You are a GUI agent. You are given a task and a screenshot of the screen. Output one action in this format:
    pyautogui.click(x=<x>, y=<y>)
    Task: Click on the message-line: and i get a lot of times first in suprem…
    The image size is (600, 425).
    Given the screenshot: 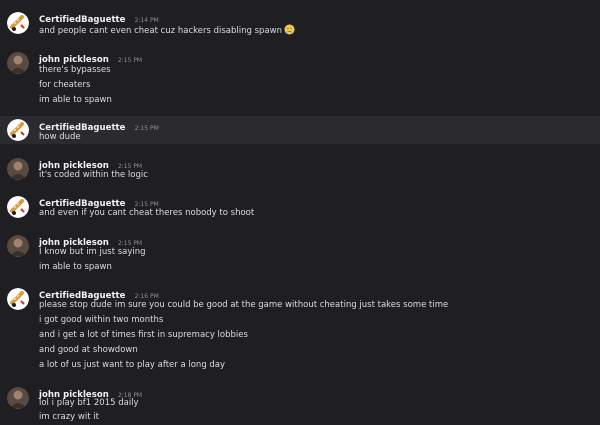 What is the action you would take?
    pyautogui.click(x=143, y=335)
    